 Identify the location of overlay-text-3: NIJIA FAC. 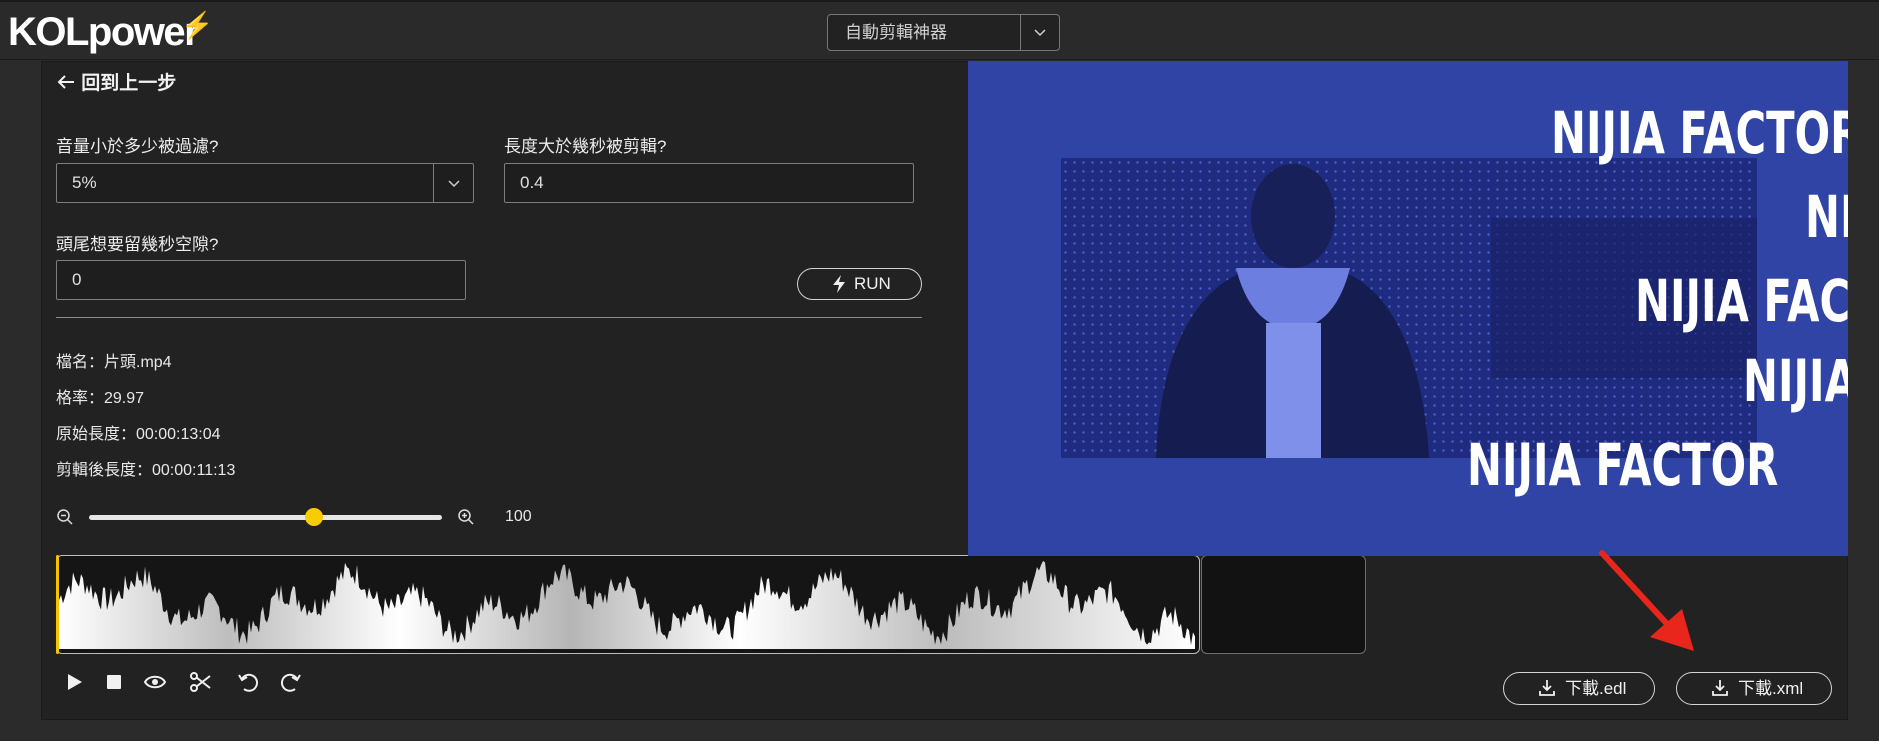
(1741, 301).